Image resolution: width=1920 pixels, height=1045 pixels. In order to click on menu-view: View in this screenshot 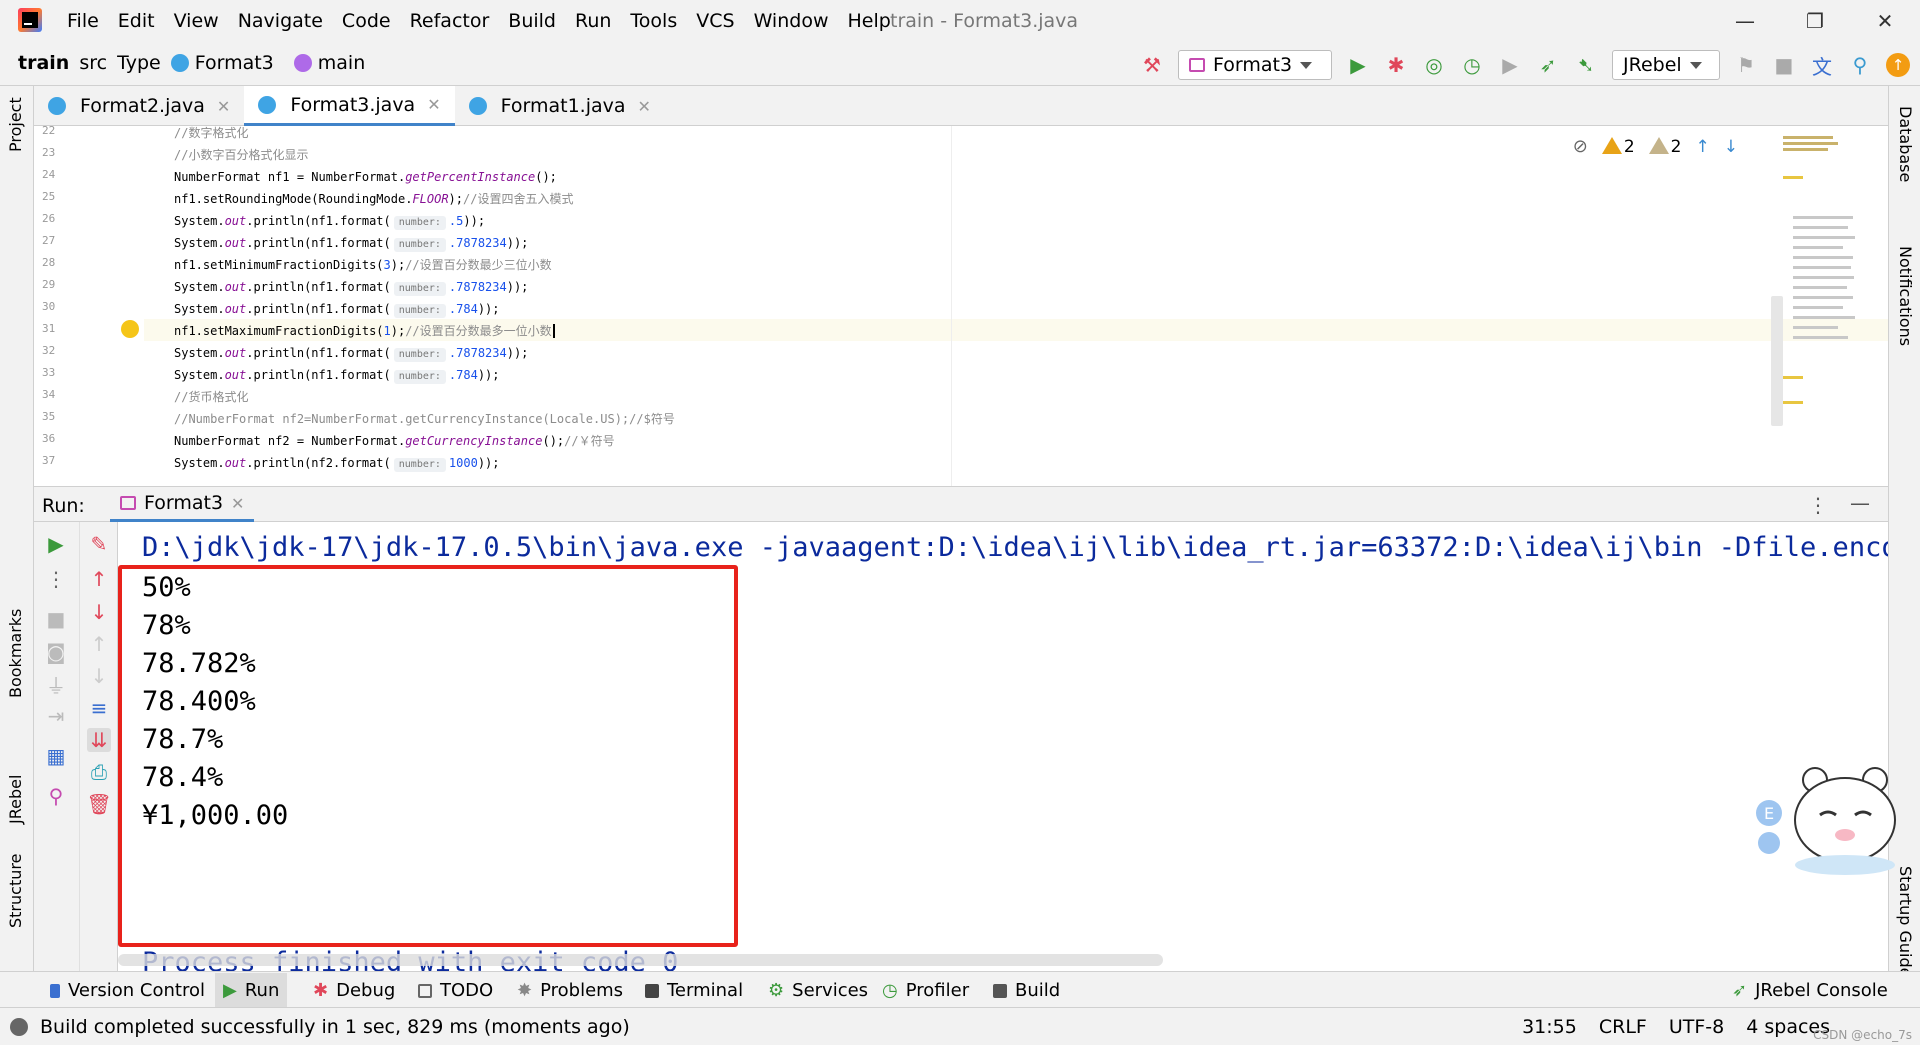, I will do `click(196, 21)`.